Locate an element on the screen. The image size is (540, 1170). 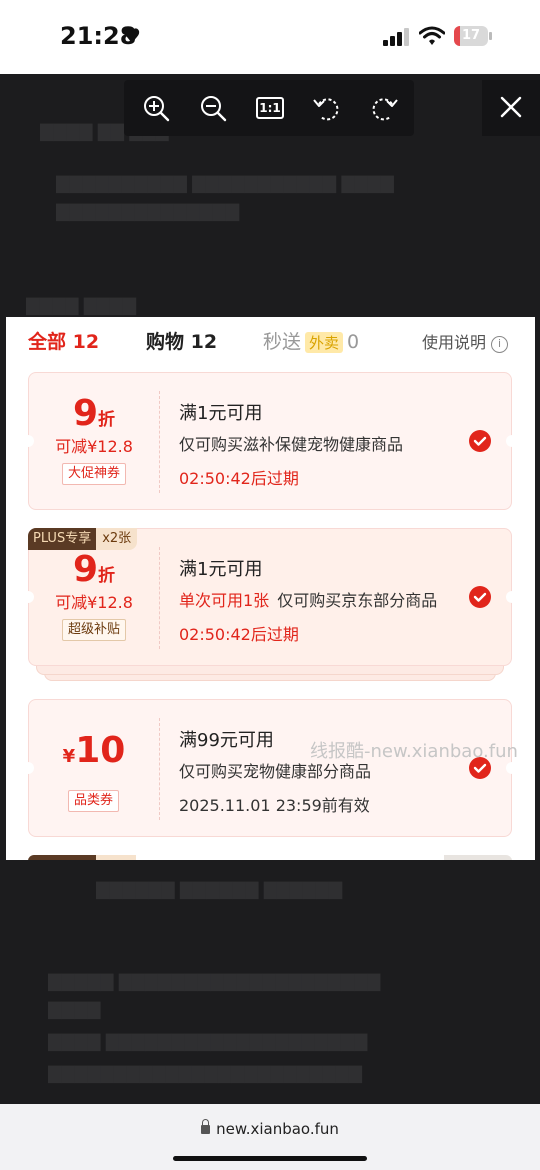
zoom-in-icon is located at coordinates (156, 108).